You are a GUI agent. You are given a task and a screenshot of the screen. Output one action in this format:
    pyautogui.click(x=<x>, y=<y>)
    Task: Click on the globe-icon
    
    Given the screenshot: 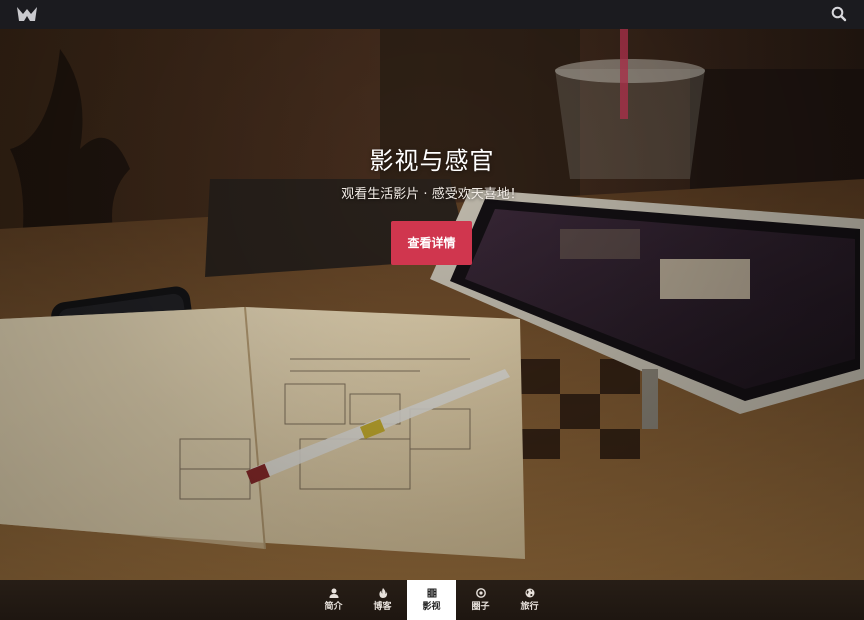 What is the action you would take?
    pyautogui.click(x=529, y=593)
    